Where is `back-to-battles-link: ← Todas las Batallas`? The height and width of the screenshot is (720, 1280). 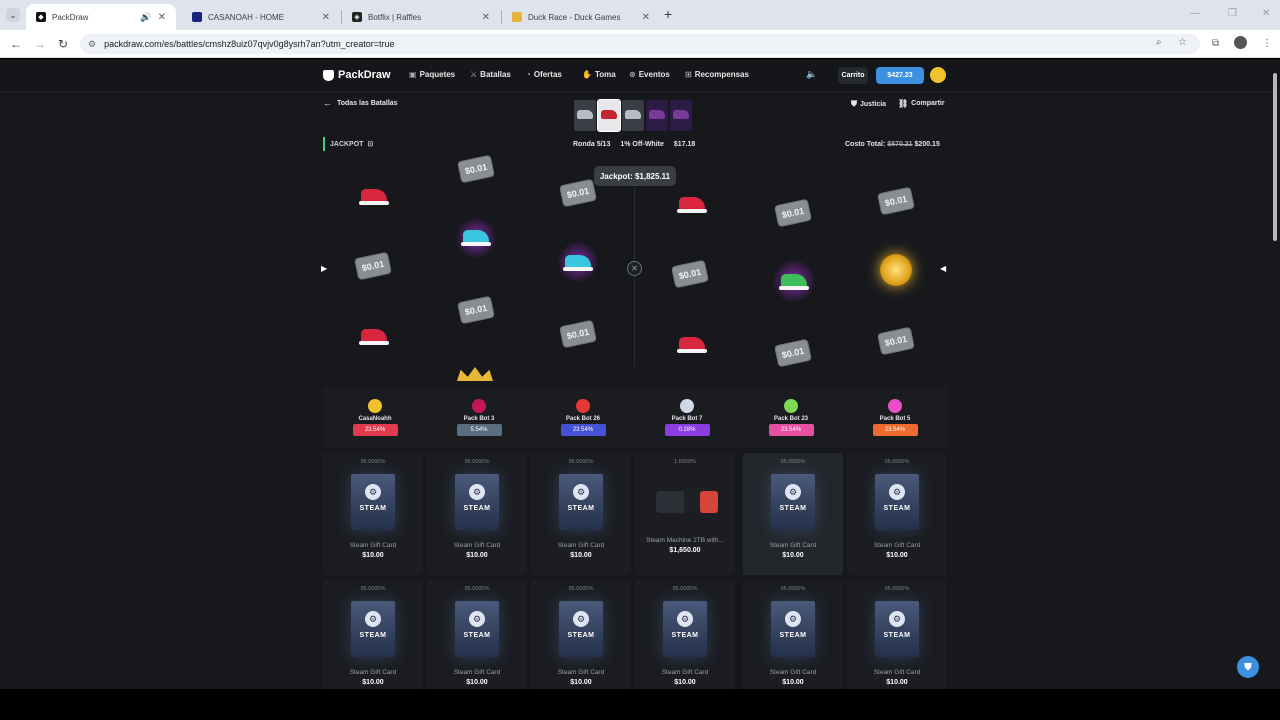
back-to-battles-link: ← Todas las Batallas is located at coordinates (360, 103).